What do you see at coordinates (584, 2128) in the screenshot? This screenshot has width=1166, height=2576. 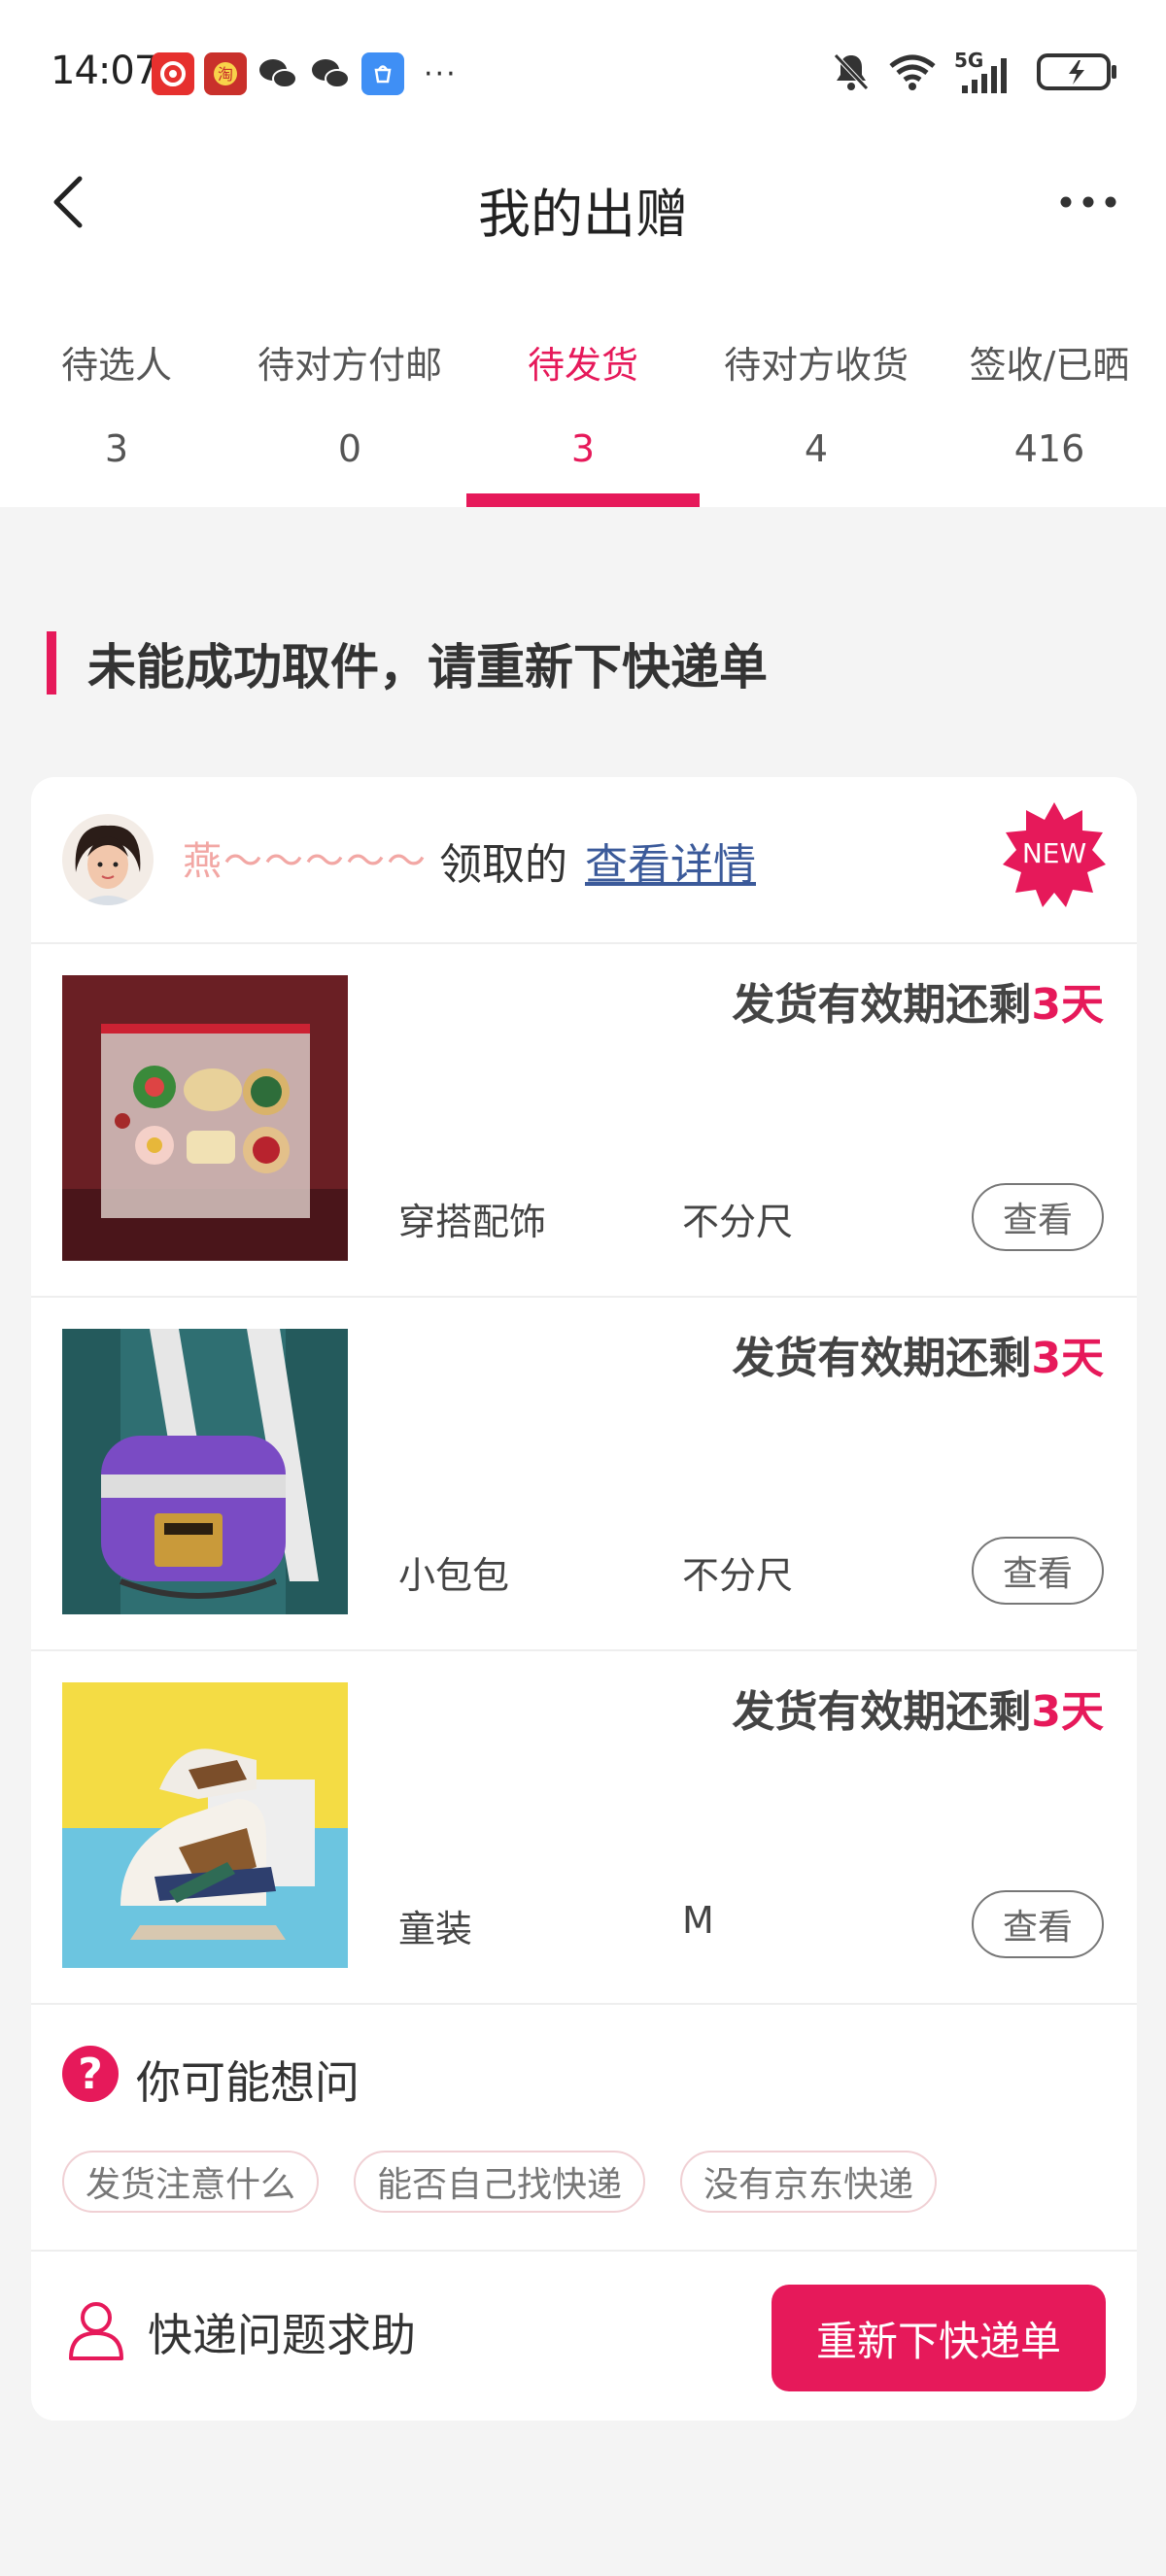 I see `faq-section: ? 你可能想问 发货注意什么 能否自己找快递 没有京东快递` at bounding box center [584, 2128].